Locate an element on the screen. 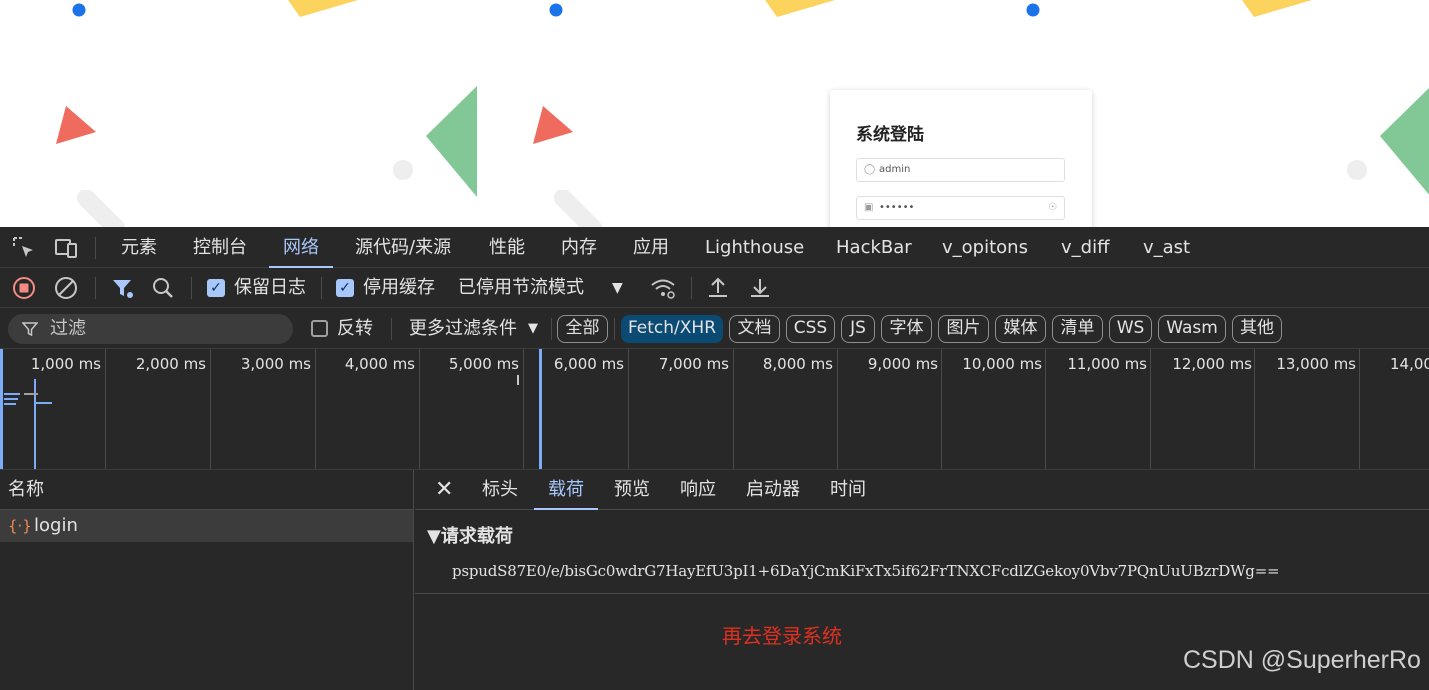  decor-red-triangle is located at coordinates (76, 125).